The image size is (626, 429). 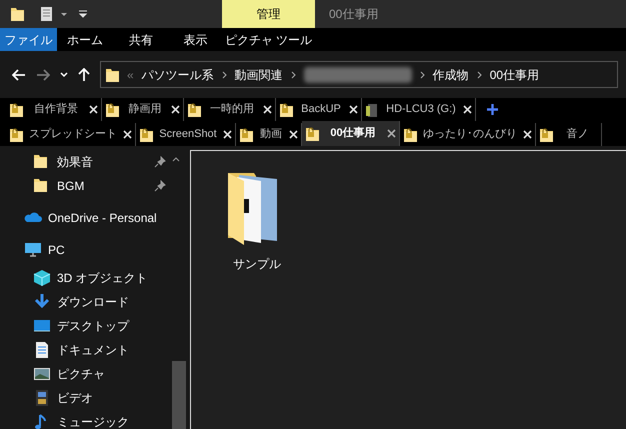 What do you see at coordinates (257, 221) in the screenshot?
I see `file-item: サンプル` at bounding box center [257, 221].